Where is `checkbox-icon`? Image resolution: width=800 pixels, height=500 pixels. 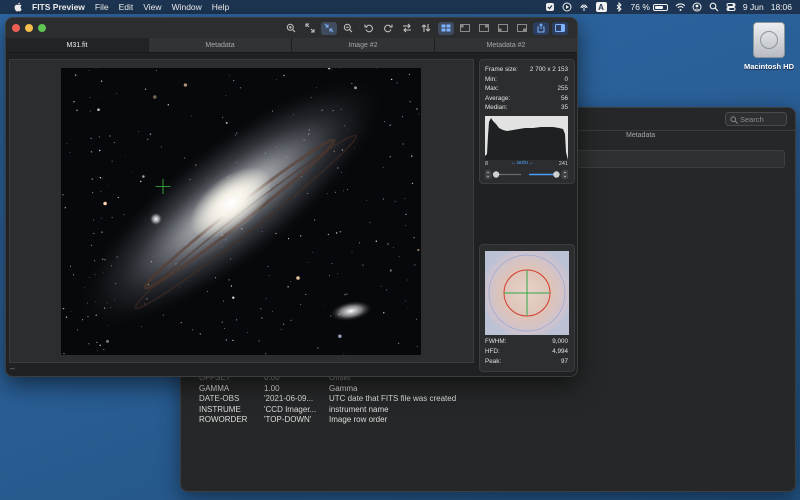
checkbox-icon is located at coordinates (550, 7).